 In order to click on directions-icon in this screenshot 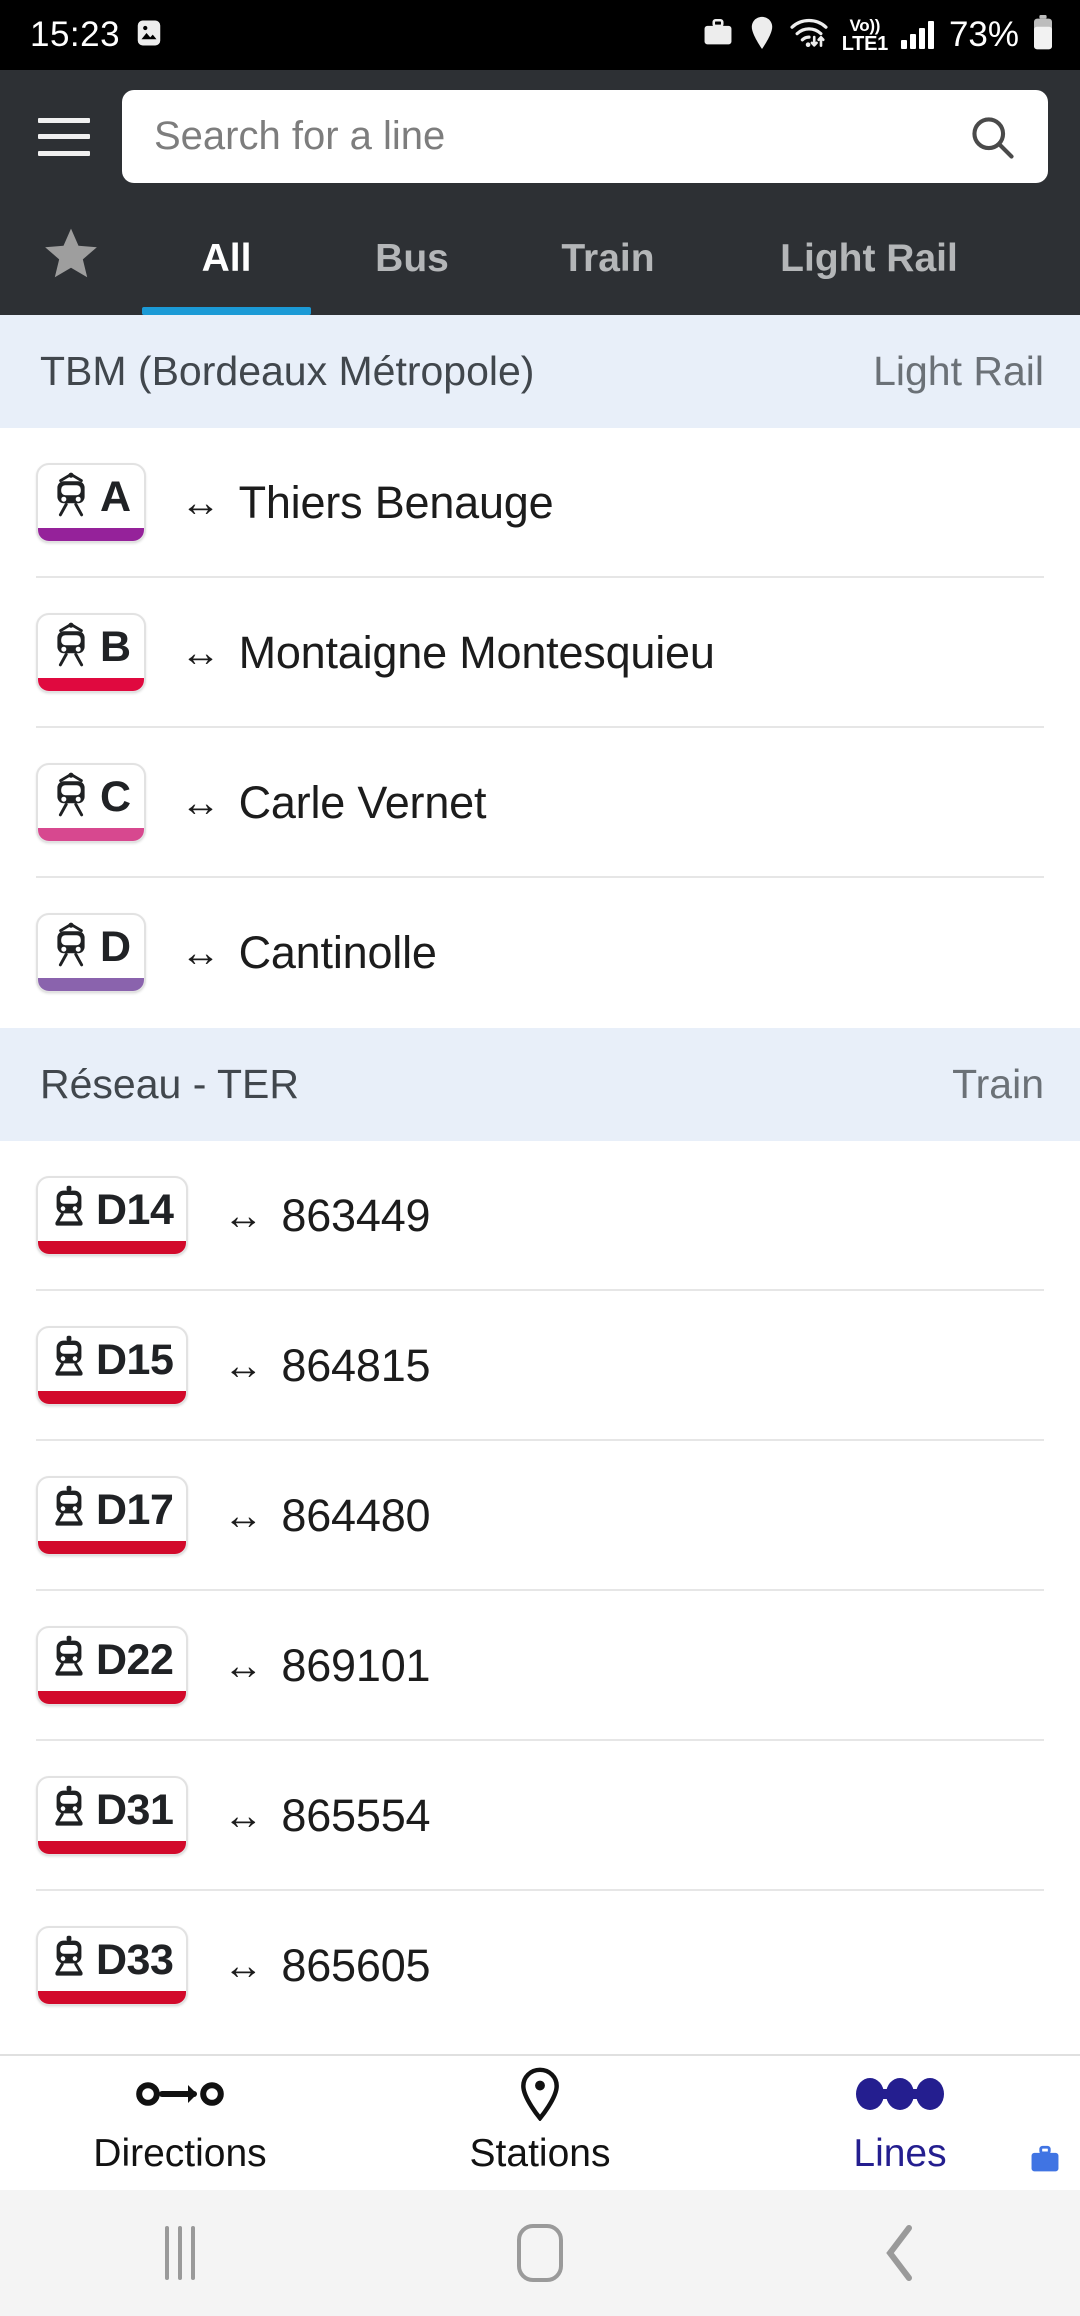, I will do `click(180, 2094)`.